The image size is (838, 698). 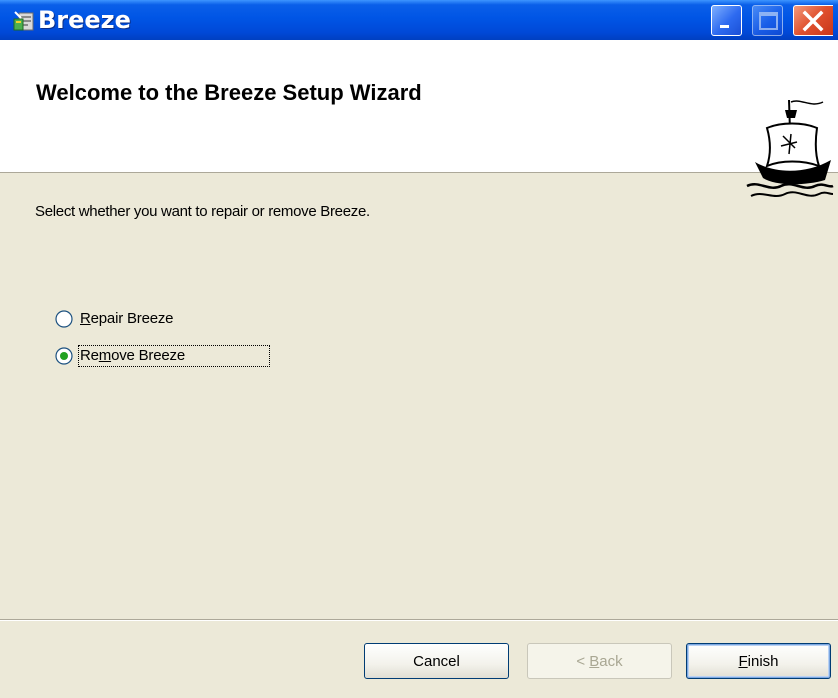 I want to click on maximize-button, so click(x=767, y=20).